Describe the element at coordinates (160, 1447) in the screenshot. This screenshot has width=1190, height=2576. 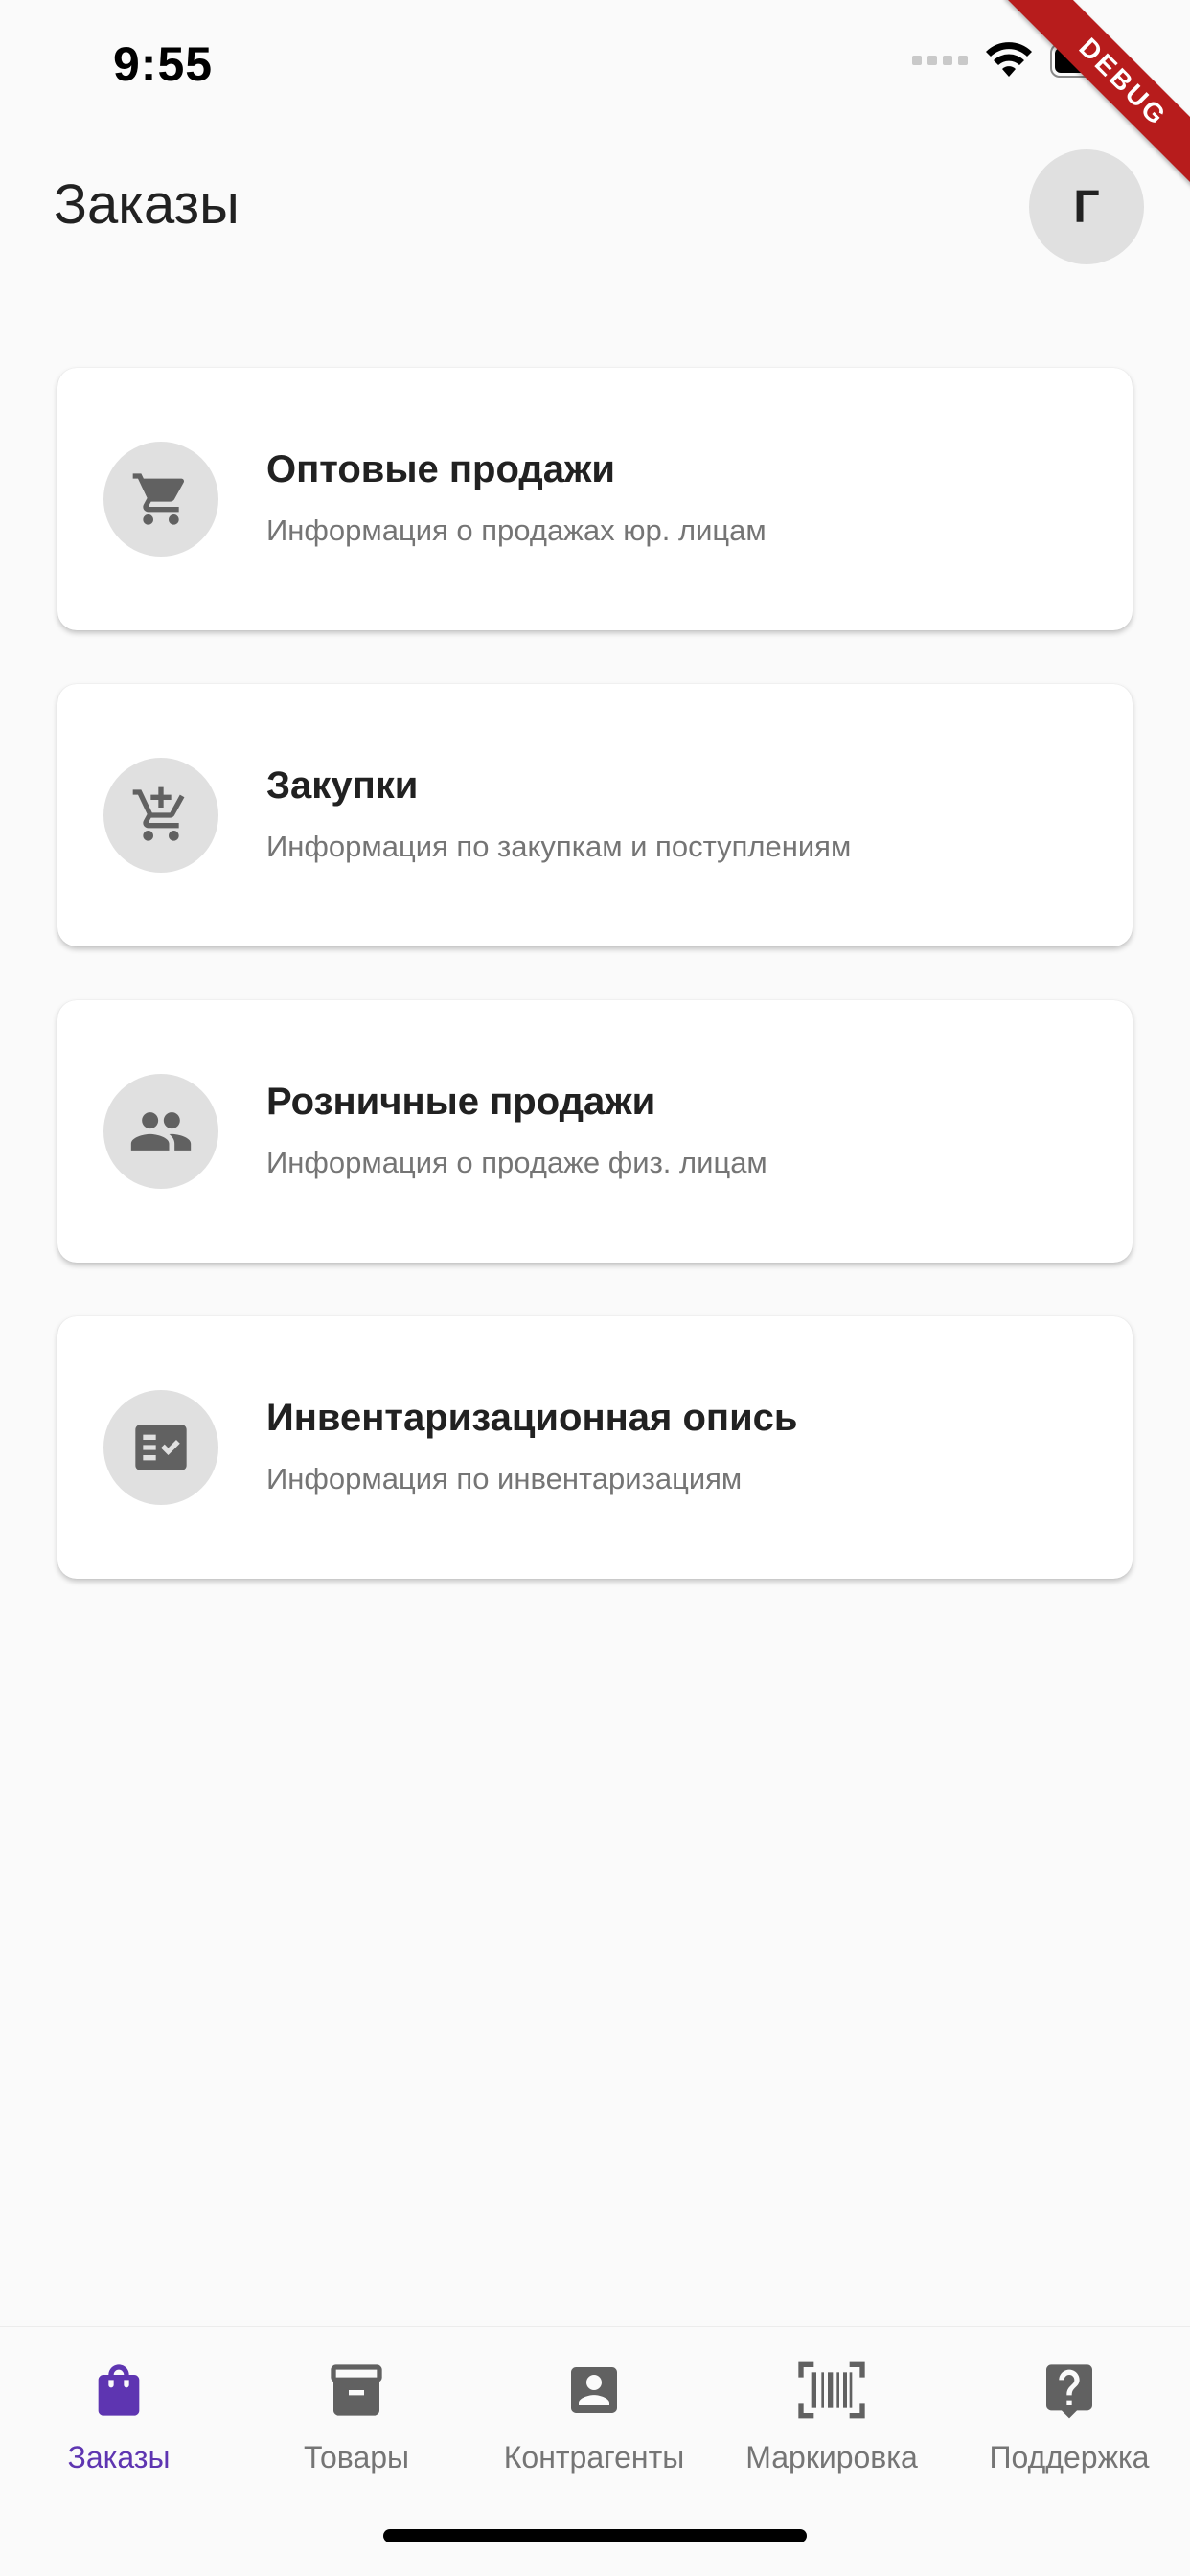
I see `fact-check-icon` at that location.